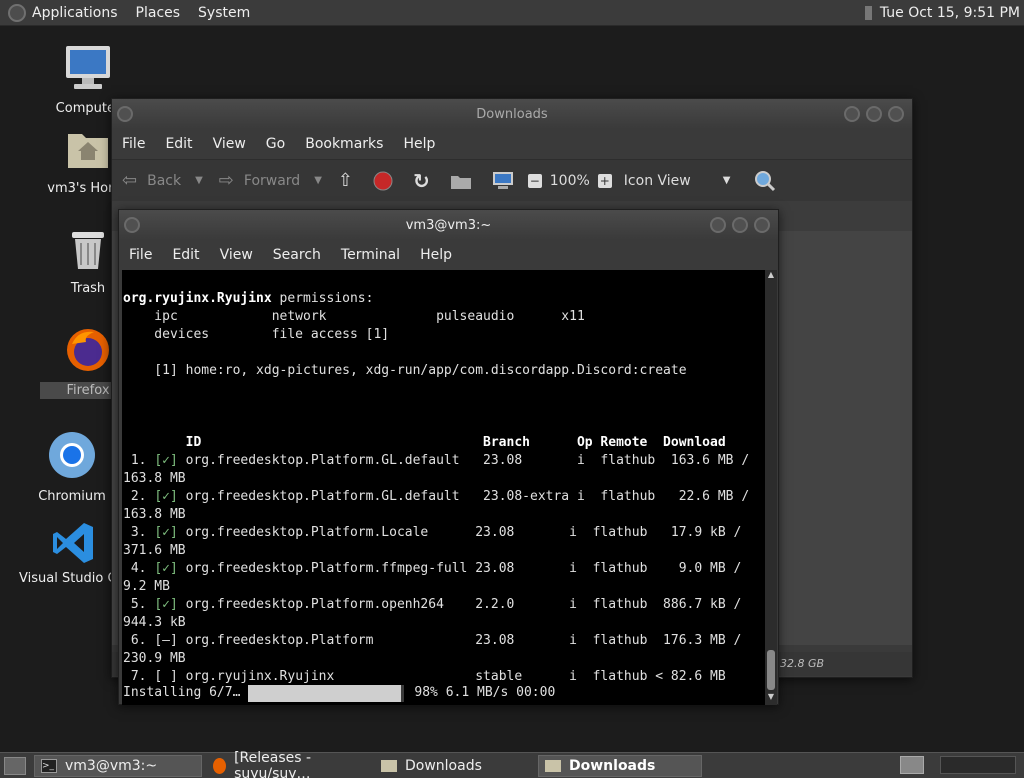 This screenshot has height=778, width=1024. What do you see at coordinates (345, 180) in the screenshot?
I see `up-arrow-icon: ⇧` at bounding box center [345, 180].